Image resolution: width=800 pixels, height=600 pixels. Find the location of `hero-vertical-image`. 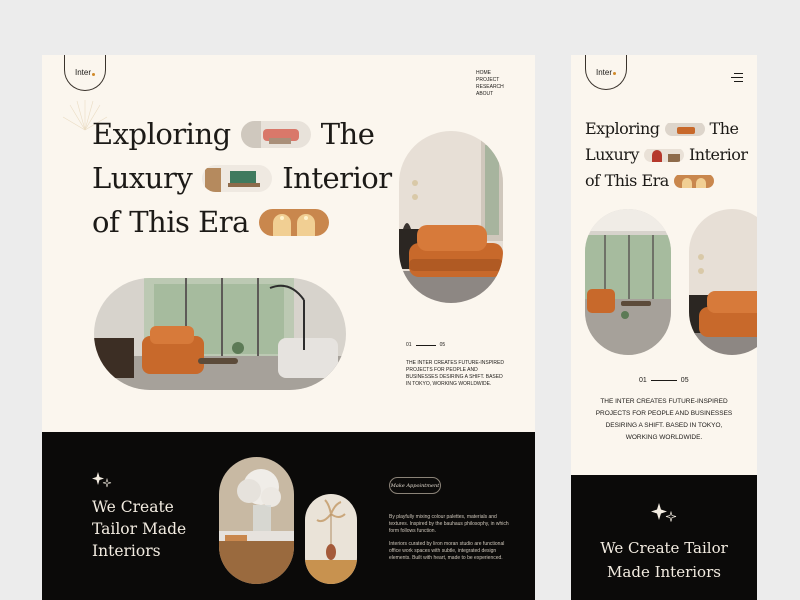

hero-vertical-image is located at coordinates (451, 217).